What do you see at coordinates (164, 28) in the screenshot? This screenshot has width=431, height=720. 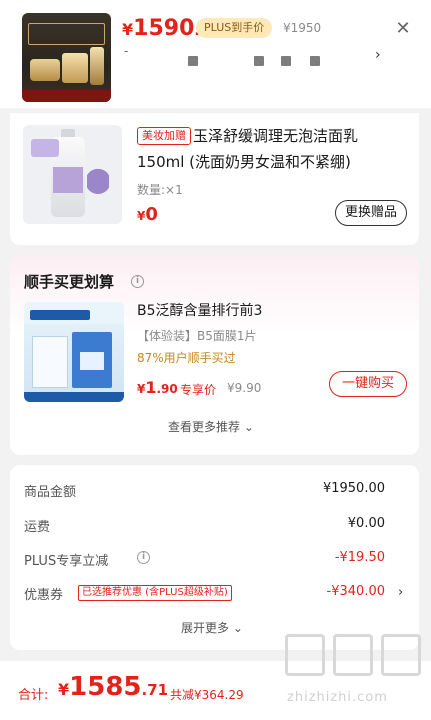 I see `price-integer: 1590` at bounding box center [164, 28].